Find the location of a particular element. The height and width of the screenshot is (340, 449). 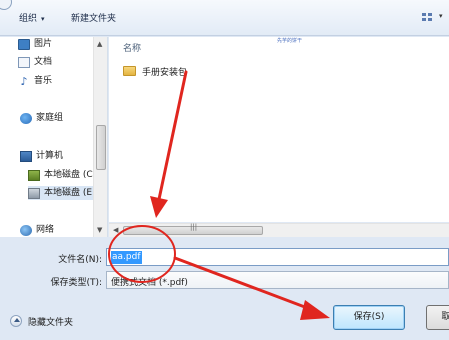

nav-item-computer: 计算机 is located at coordinates (41, 156).